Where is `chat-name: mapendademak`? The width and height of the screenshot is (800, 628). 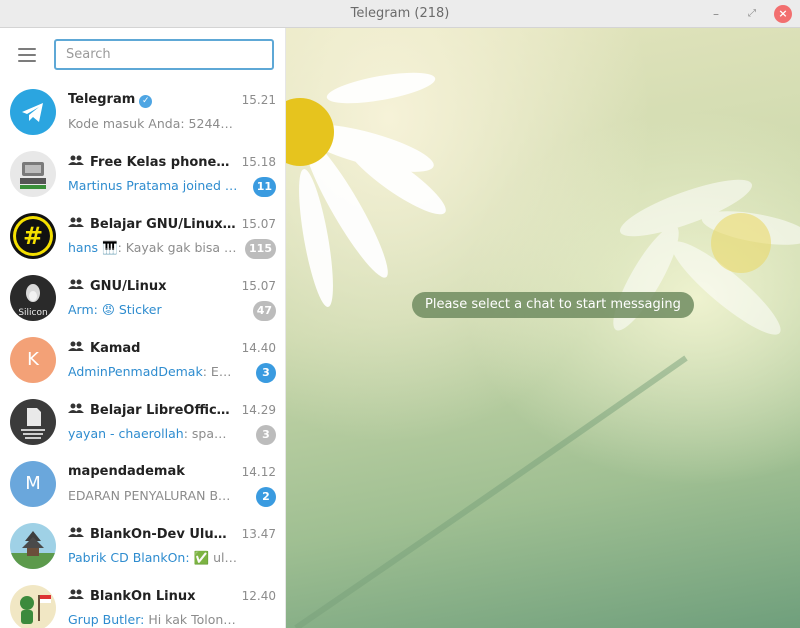
chat-name: mapendademak is located at coordinates (126, 471).